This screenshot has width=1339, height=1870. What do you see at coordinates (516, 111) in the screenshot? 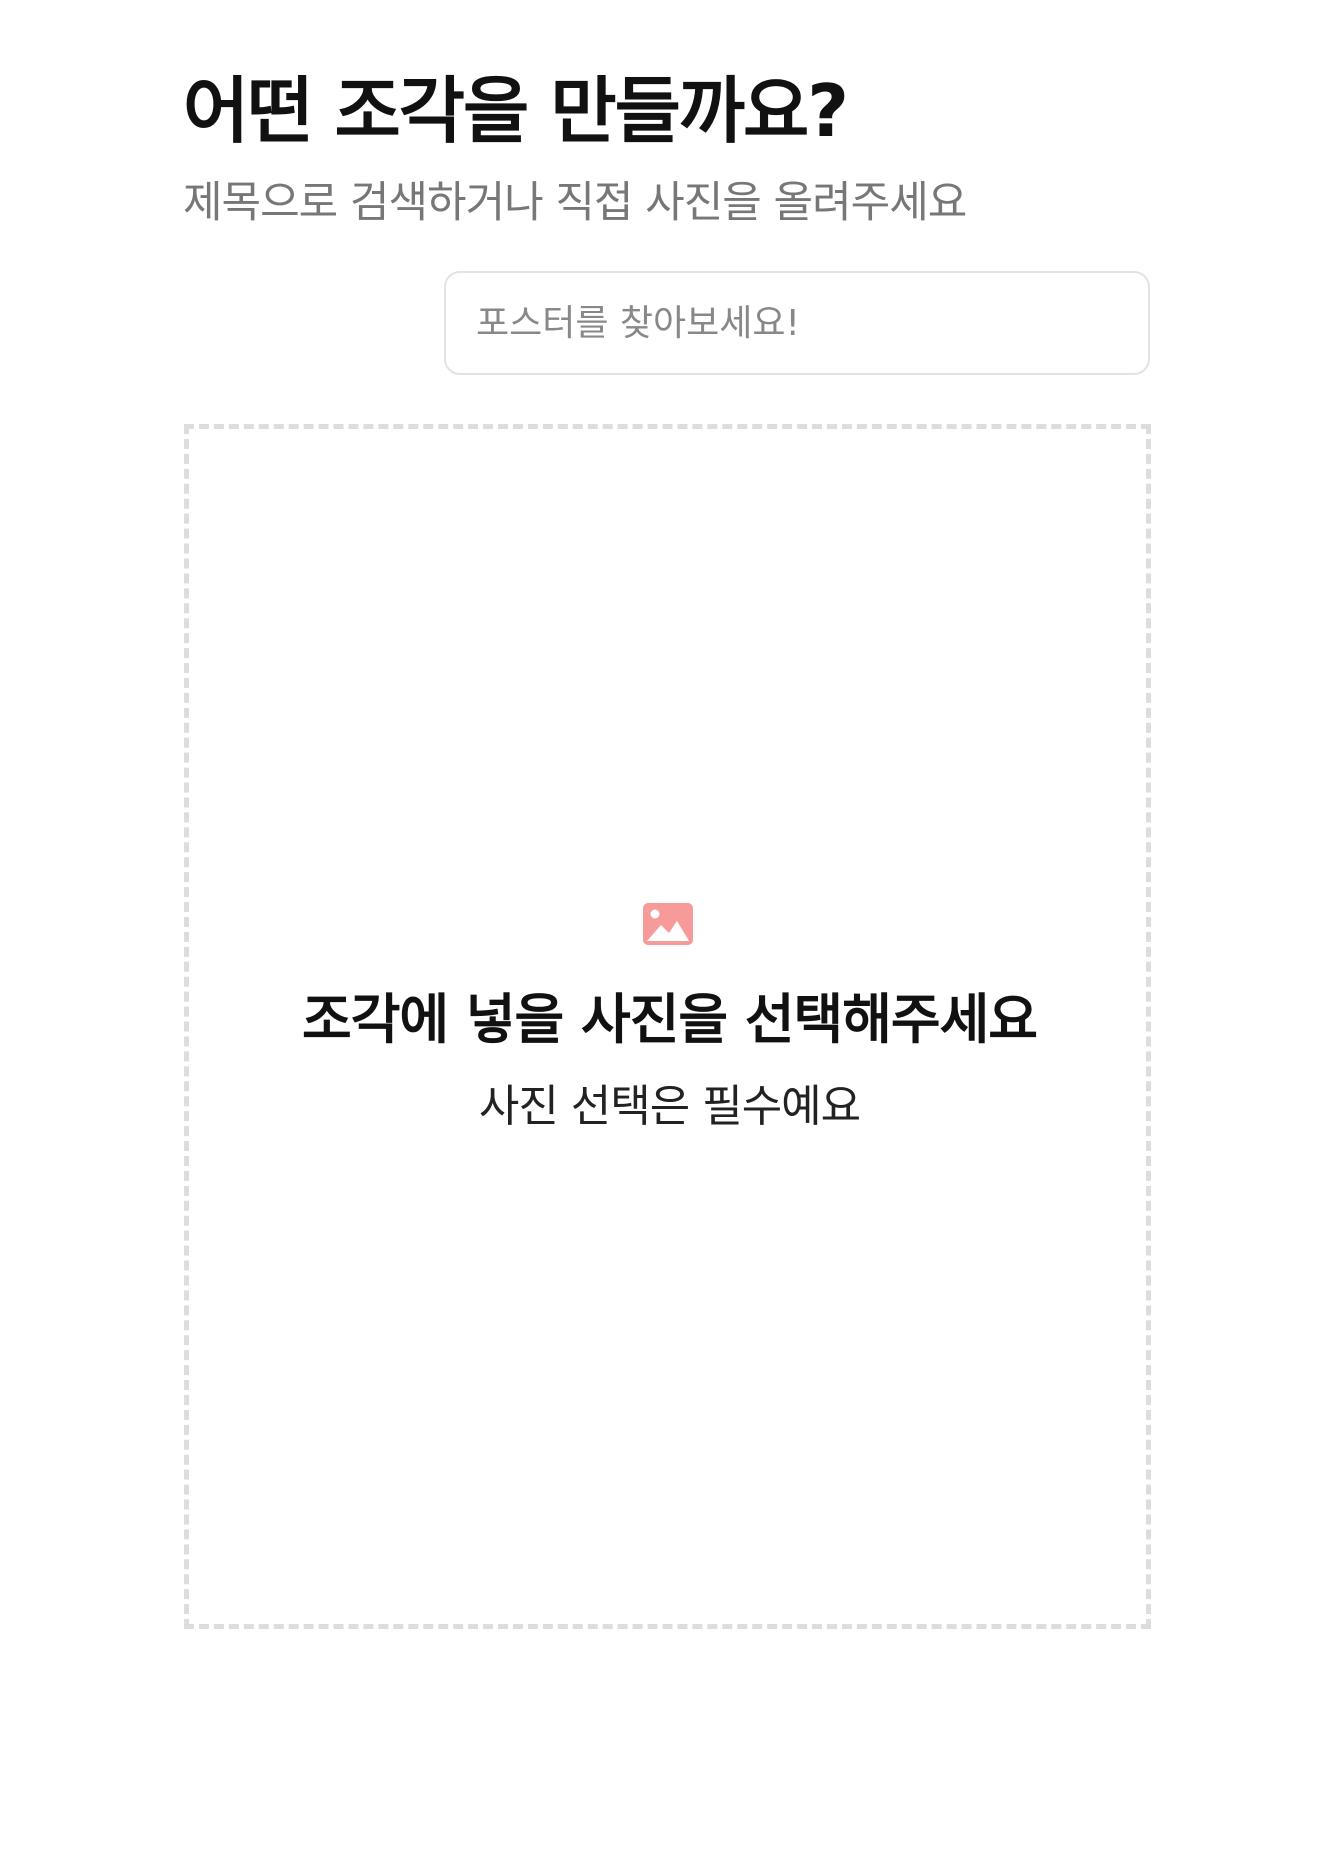
I see `page-title: 어떤 조각을 만들까요?` at bounding box center [516, 111].